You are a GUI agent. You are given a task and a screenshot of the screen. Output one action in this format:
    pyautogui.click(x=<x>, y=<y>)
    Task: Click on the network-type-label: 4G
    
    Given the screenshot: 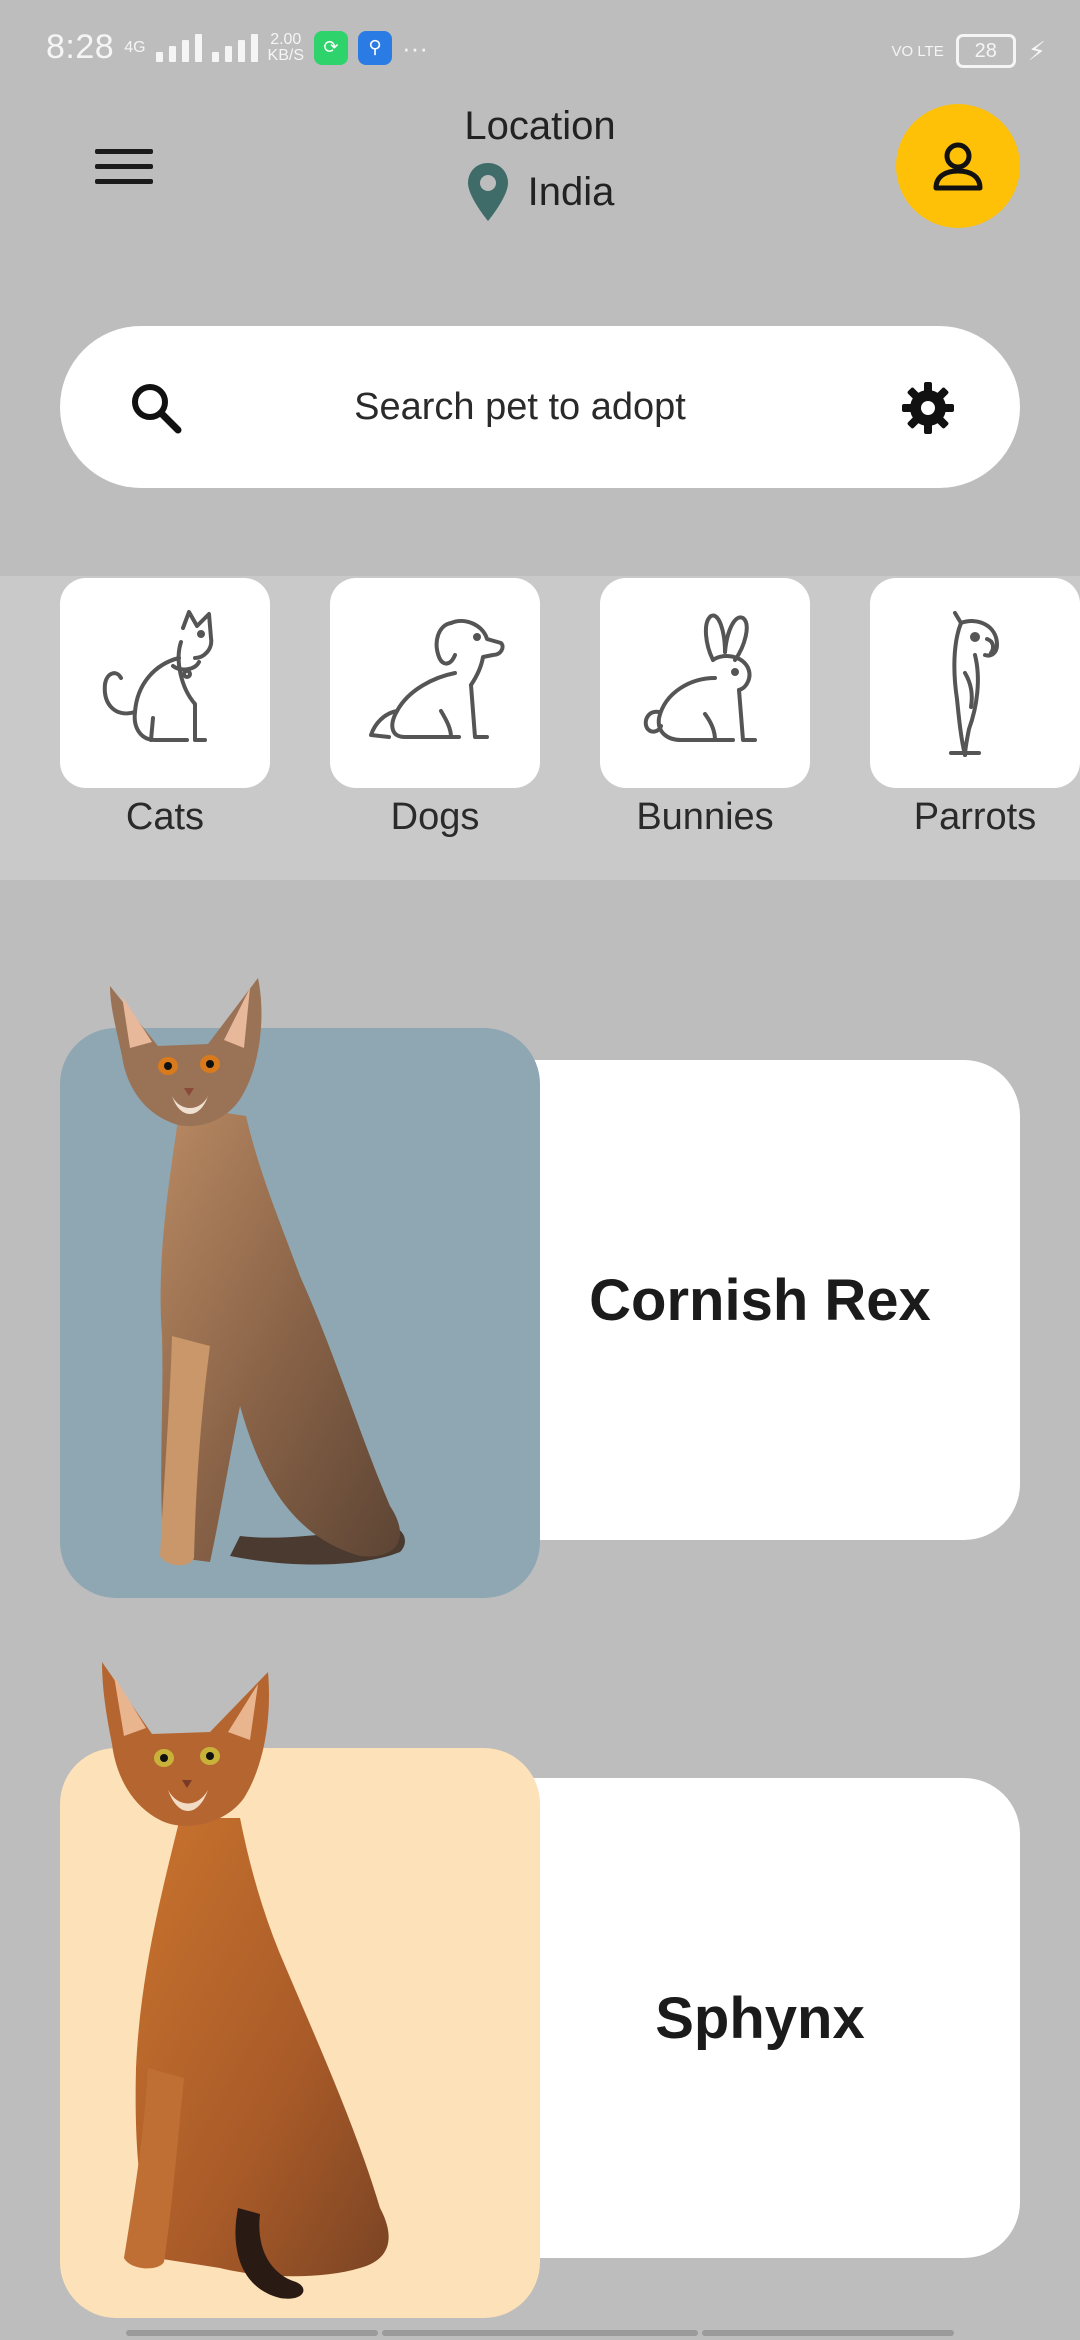 What is the action you would take?
    pyautogui.click(x=135, y=47)
    